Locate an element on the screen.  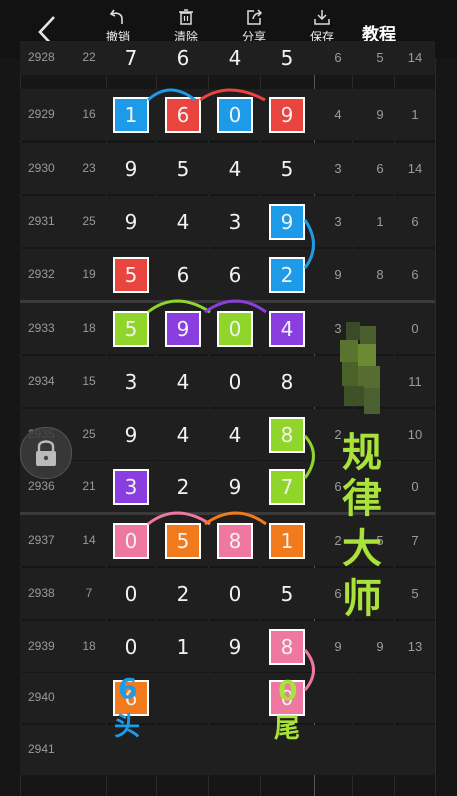
tail-label-annotation: 尾 is located at coordinates (287, 729).